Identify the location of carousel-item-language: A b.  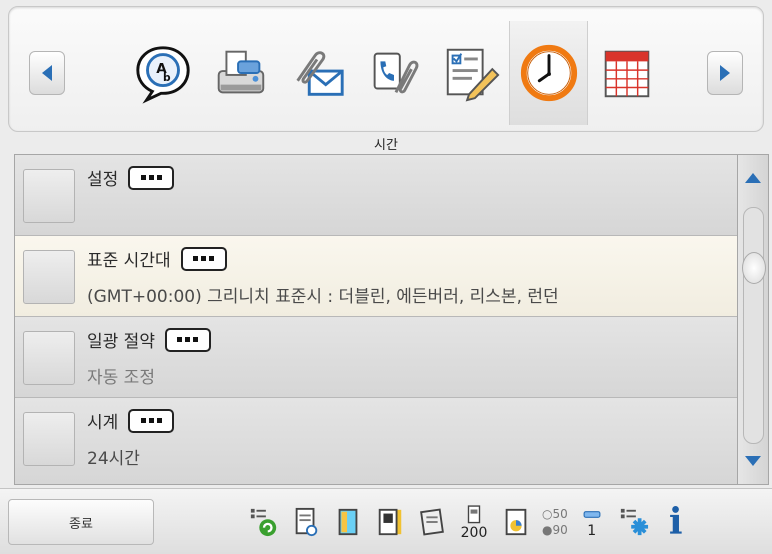
(162, 73).